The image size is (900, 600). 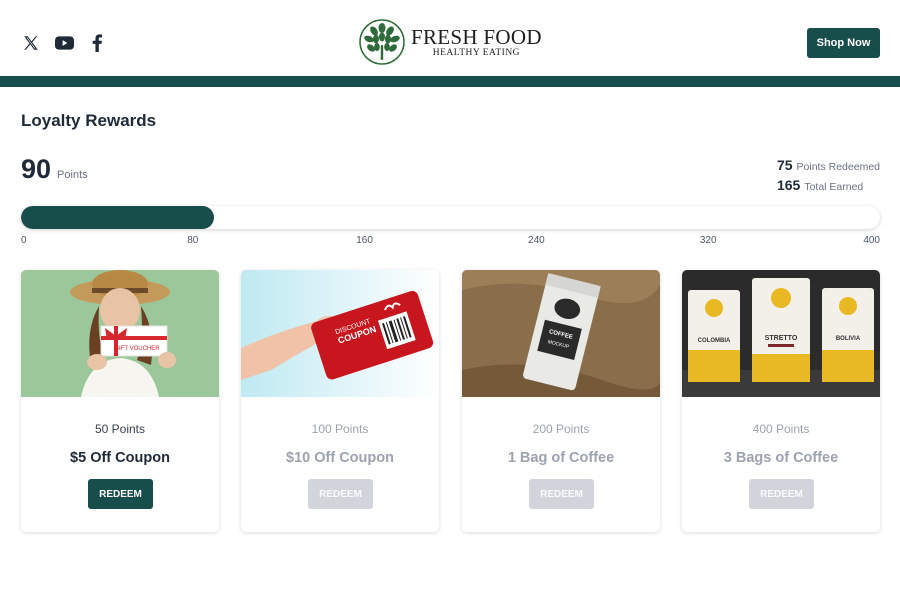 What do you see at coordinates (97, 43) in the screenshot?
I see `facebook-icon` at bounding box center [97, 43].